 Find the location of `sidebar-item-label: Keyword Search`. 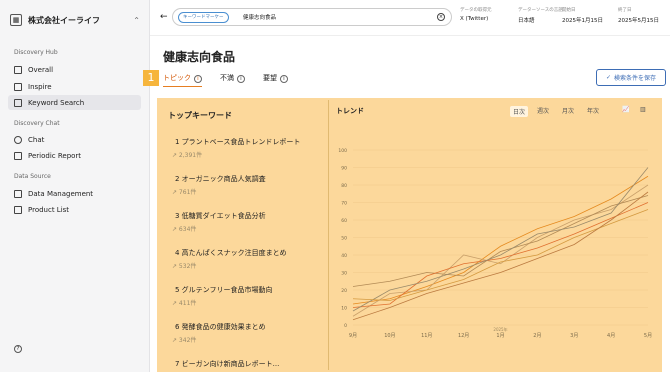

sidebar-item-label: Keyword Search is located at coordinates (56, 102).